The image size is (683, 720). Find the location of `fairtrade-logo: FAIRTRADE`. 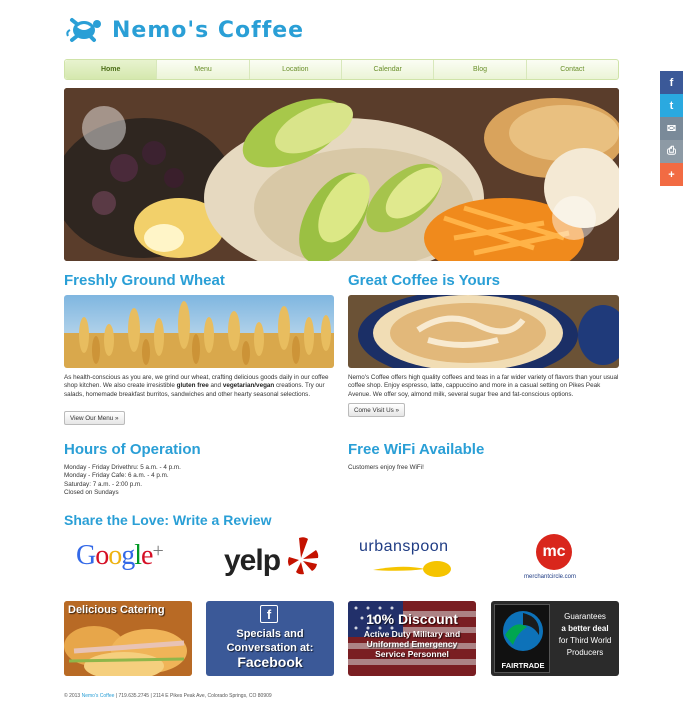

fairtrade-logo: FAIRTRADE is located at coordinates (522, 638).